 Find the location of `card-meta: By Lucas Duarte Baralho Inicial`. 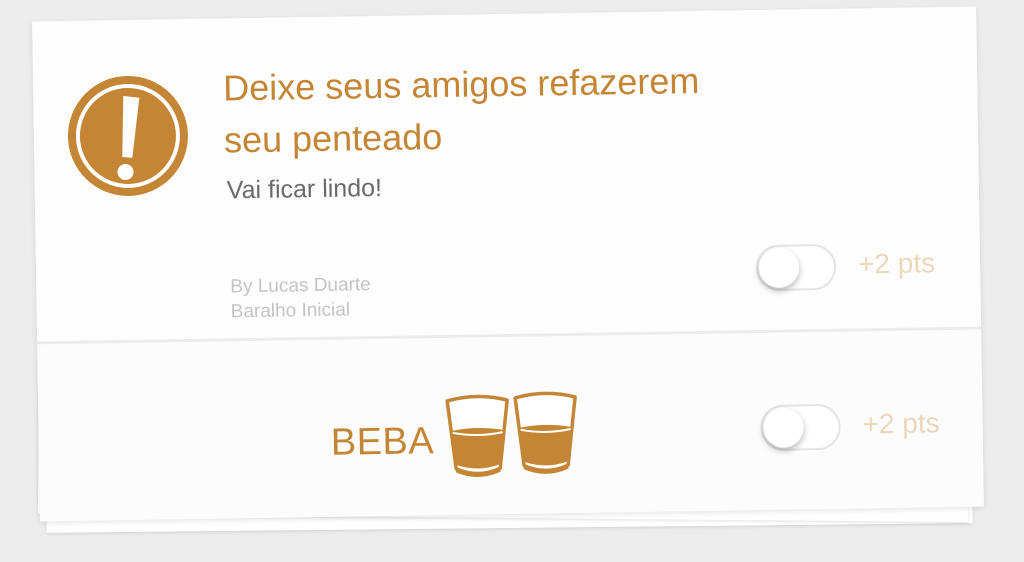

card-meta: By Lucas Duarte Baralho Inicial is located at coordinates (300, 298).